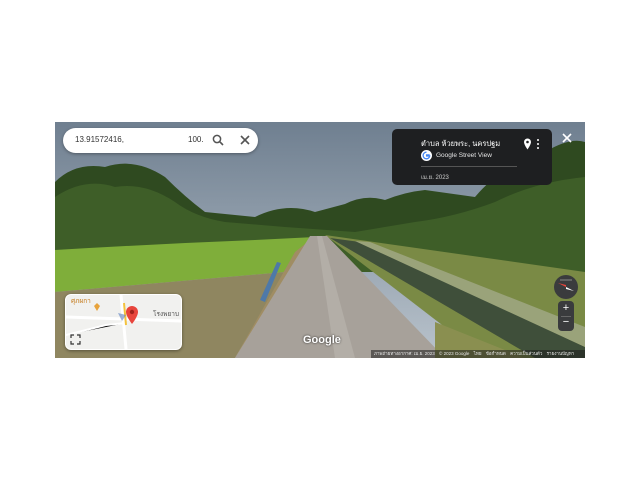 Image resolution: width=640 pixels, height=480 pixels. Describe the element at coordinates (123, 322) in the screenshot. I see `minimap: ศุภผกา โรงพยาบ` at that location.